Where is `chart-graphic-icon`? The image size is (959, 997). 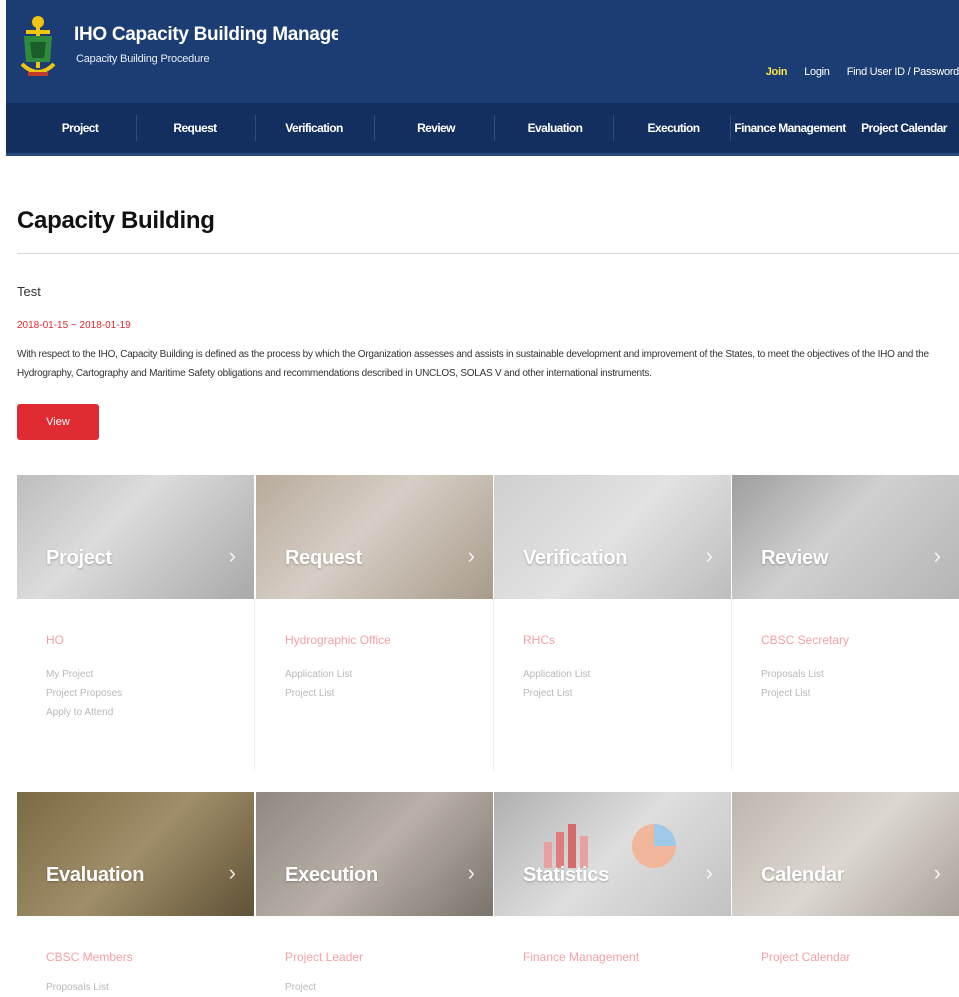 chart-graphic-icon is located at coordinates (610, 846).